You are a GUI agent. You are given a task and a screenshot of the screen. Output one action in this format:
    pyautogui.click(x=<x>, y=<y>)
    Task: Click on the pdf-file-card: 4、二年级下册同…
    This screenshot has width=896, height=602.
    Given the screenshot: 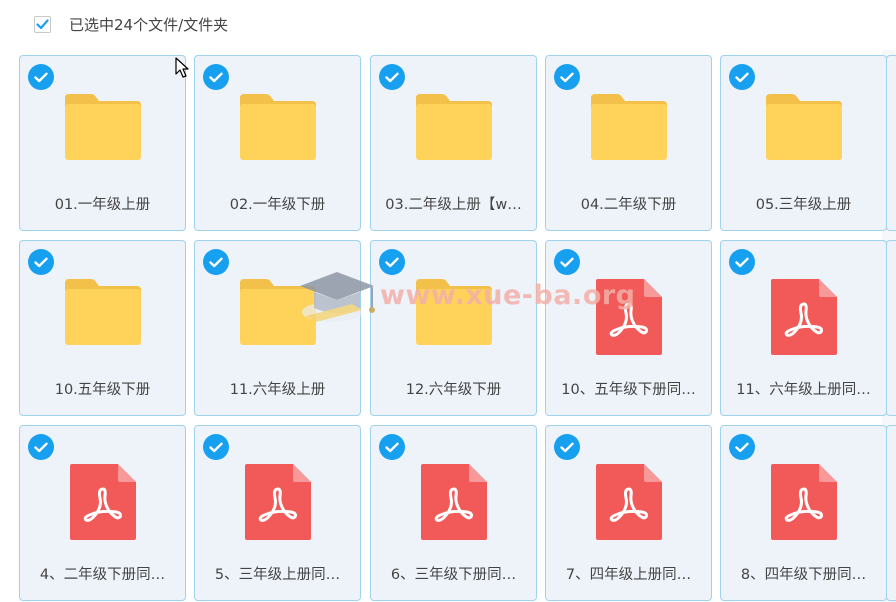 What is the action you would take?
    pyautogui.click(x=102, y=513)
    